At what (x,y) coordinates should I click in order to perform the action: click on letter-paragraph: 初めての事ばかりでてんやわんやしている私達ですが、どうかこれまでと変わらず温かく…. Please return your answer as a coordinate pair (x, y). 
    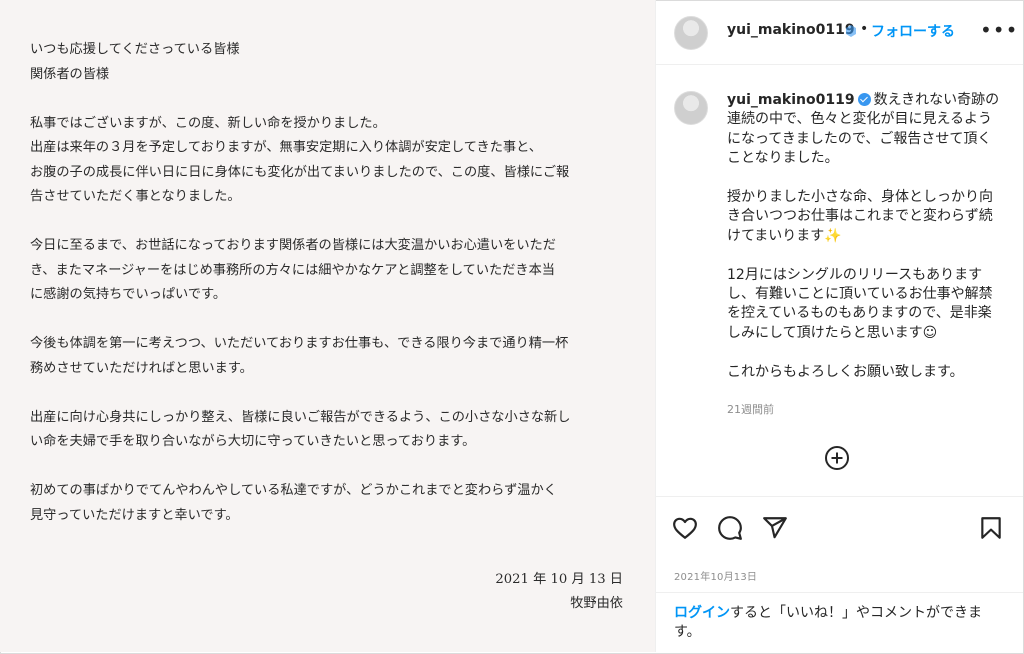
    Looking at the image, I should click on (293, 503).